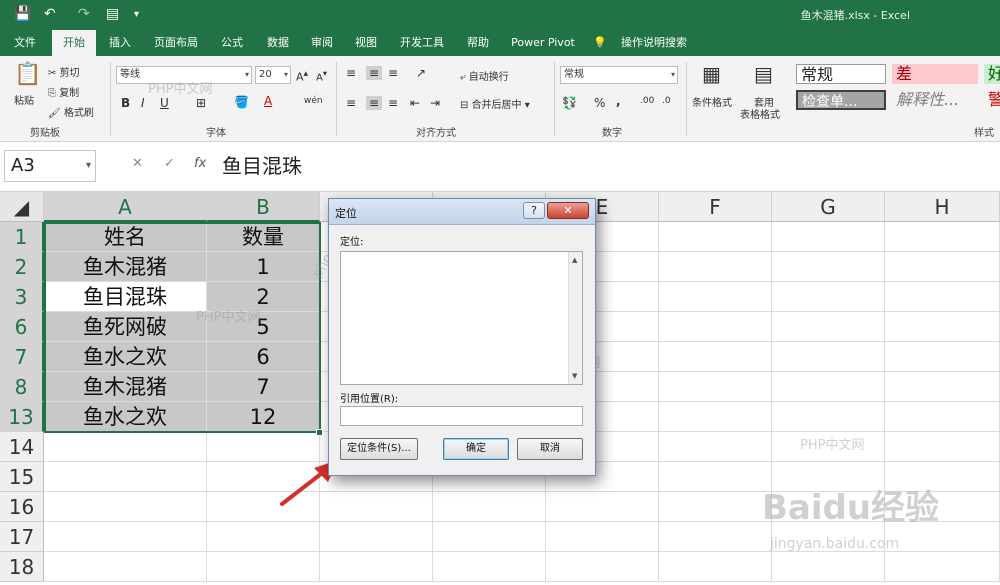  I want to click on row-header: 1, so click(22, 237).